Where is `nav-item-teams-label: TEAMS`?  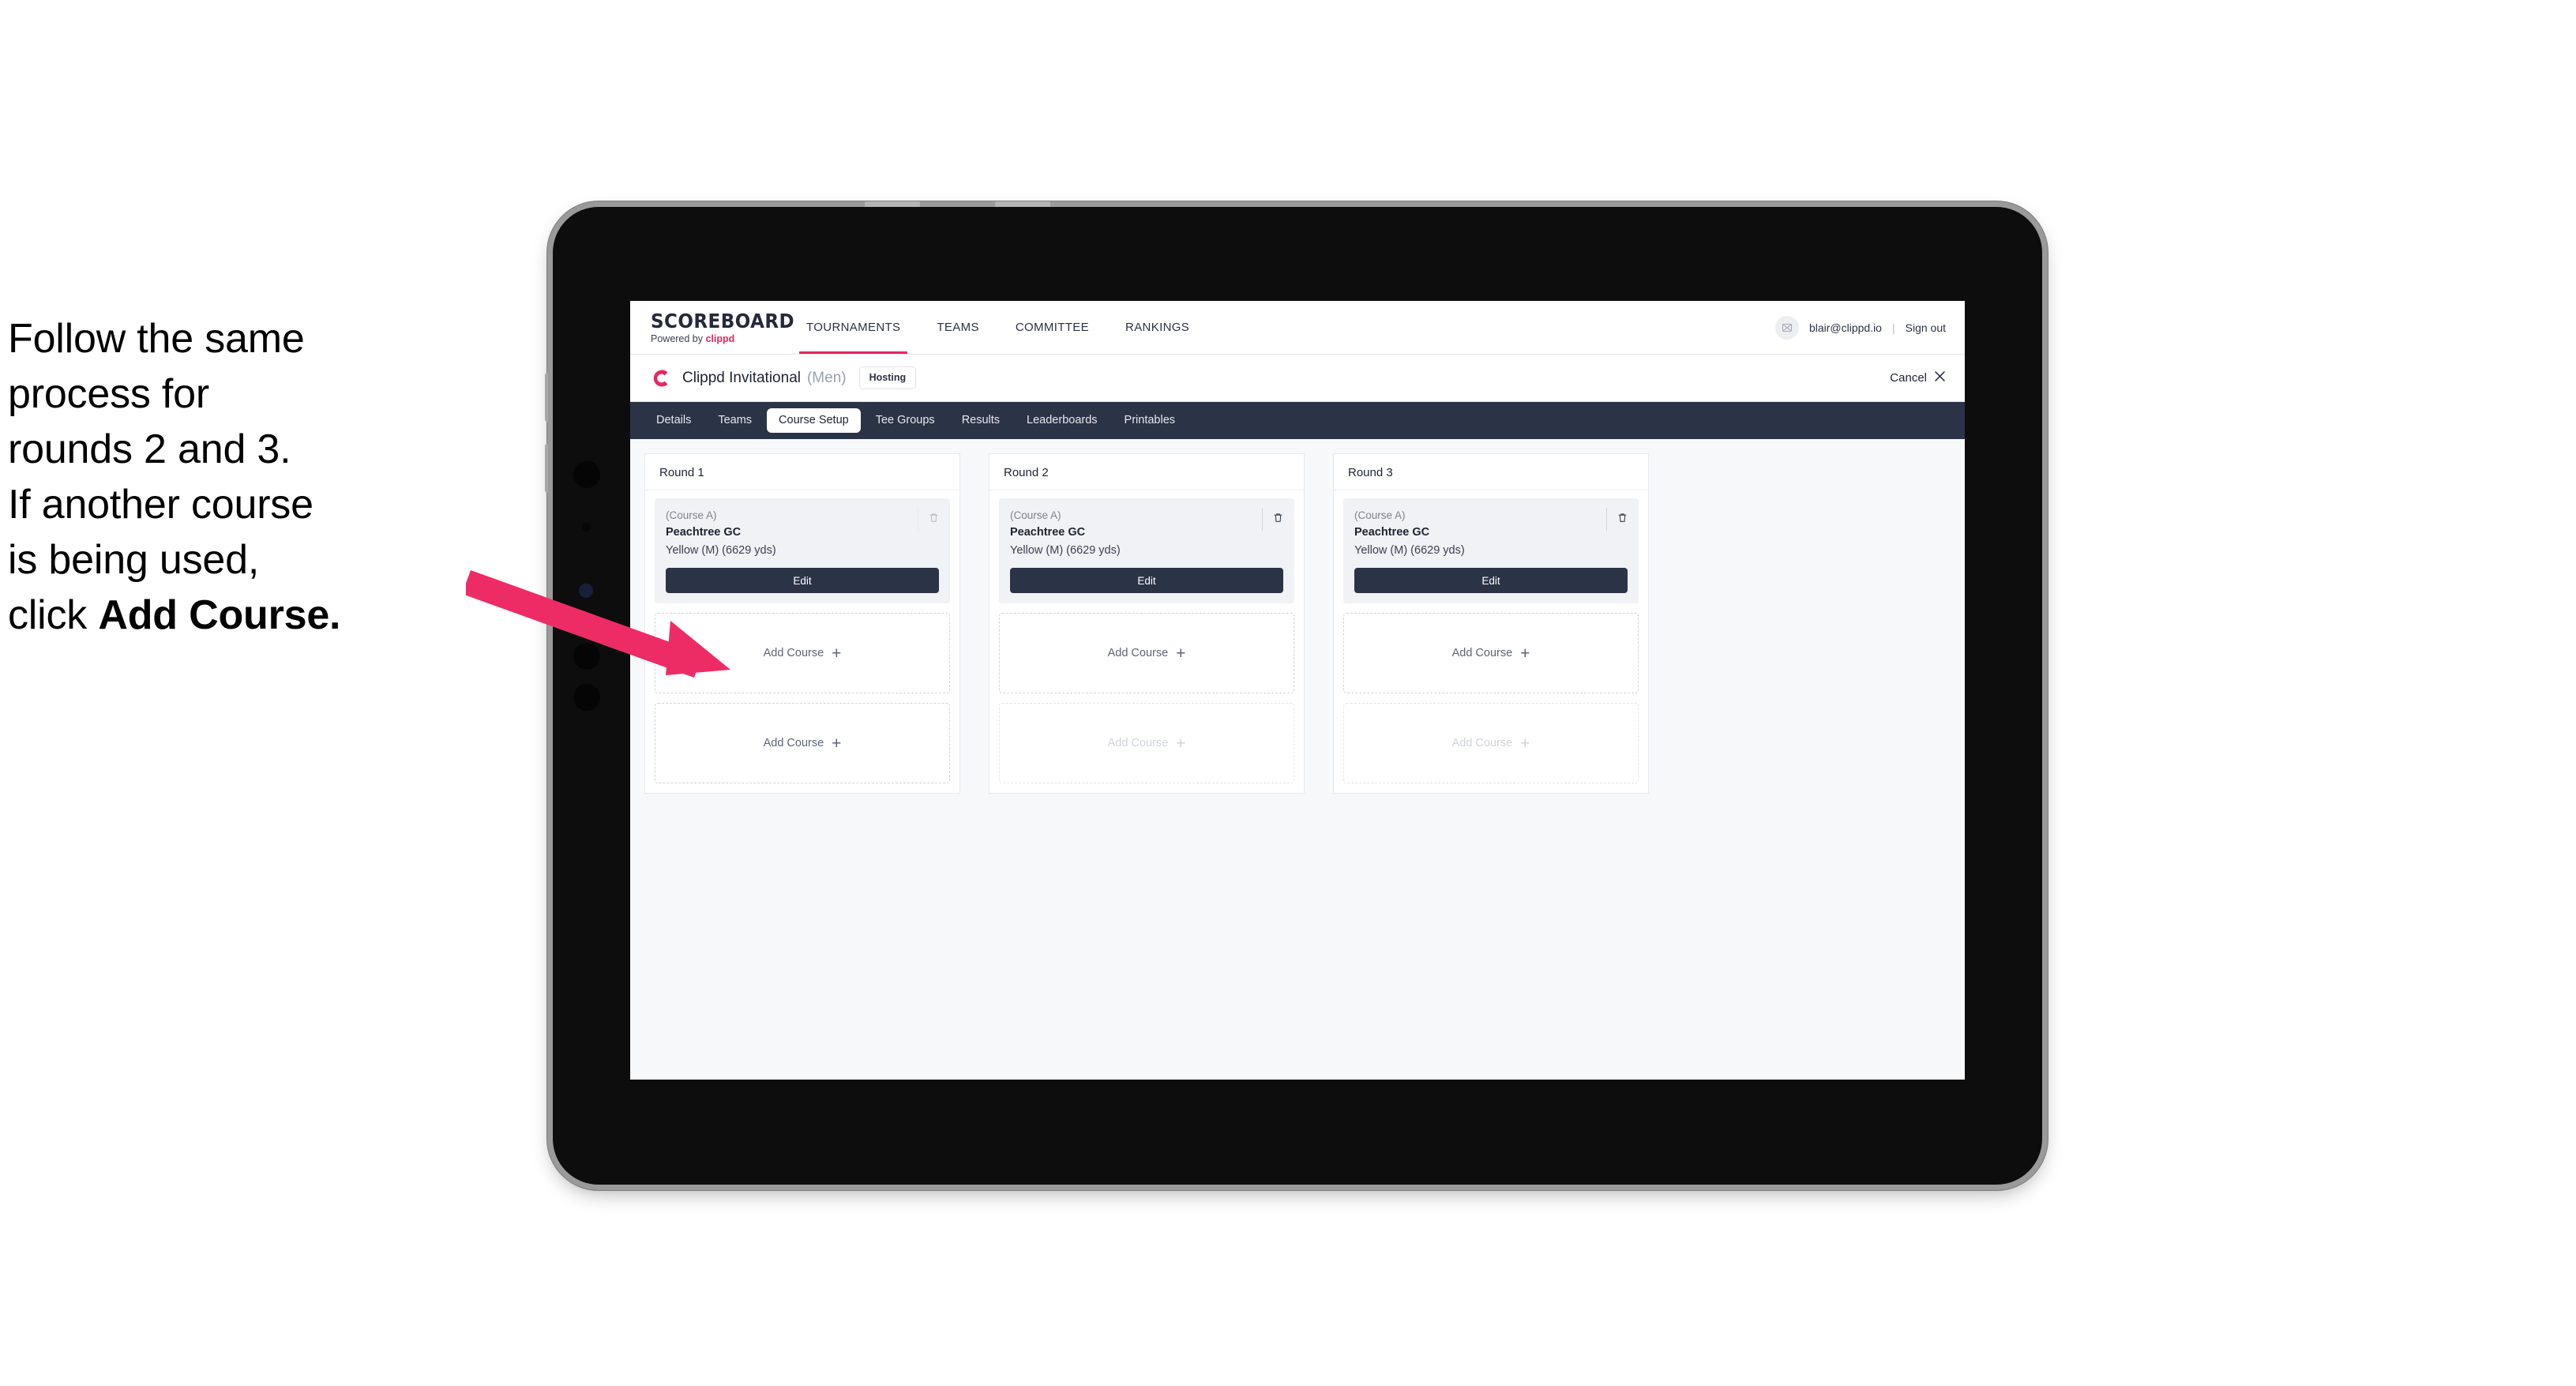
nav-item-teams-label: TEAMS is located at coordinates (958, 327).